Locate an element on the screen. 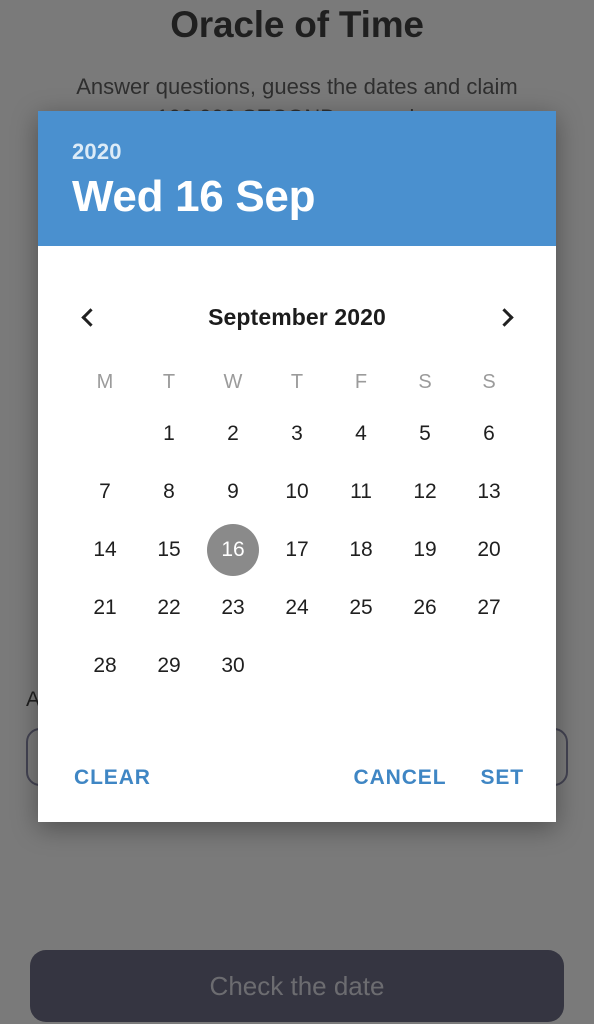 The height and width of the screenshot is (1024, 594). calendar-day-label: 26 is located at coordinates (425, 607).